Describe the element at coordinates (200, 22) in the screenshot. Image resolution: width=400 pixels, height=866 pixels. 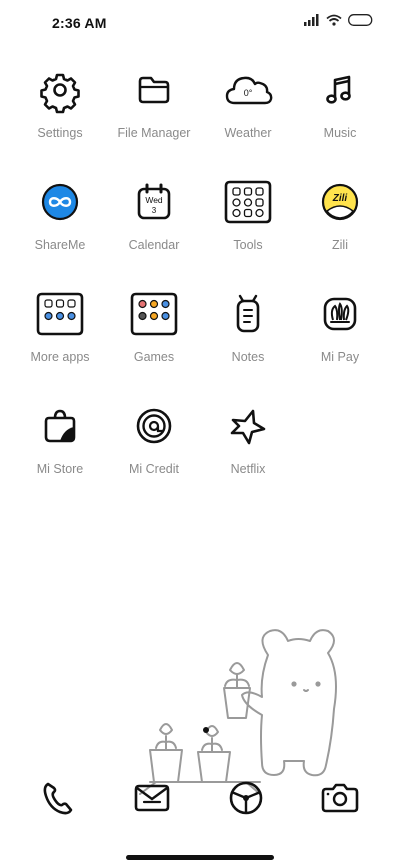
I see `status-bar: 2:36 AM` at that location.